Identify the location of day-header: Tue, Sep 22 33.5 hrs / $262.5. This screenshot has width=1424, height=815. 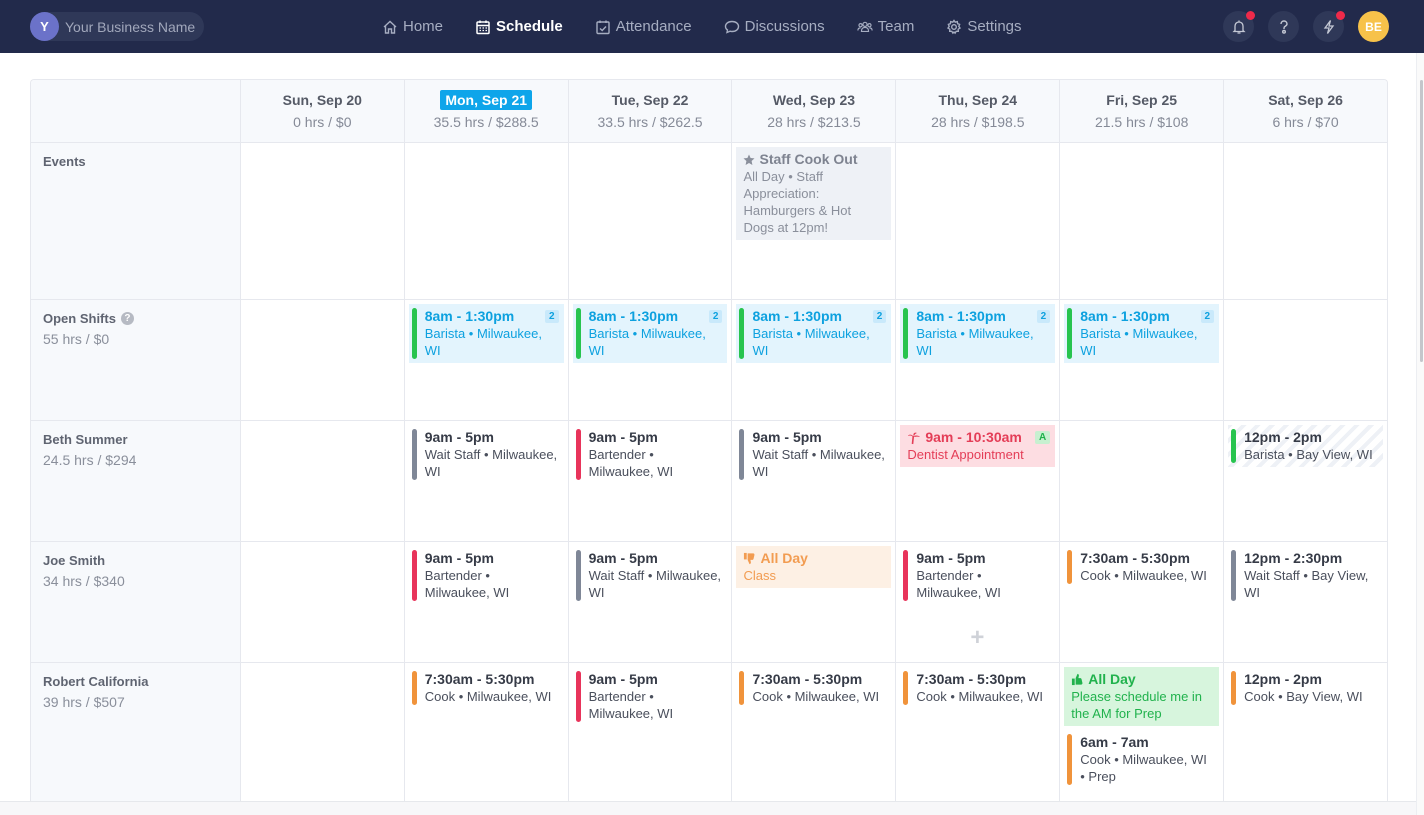
(649, 111).